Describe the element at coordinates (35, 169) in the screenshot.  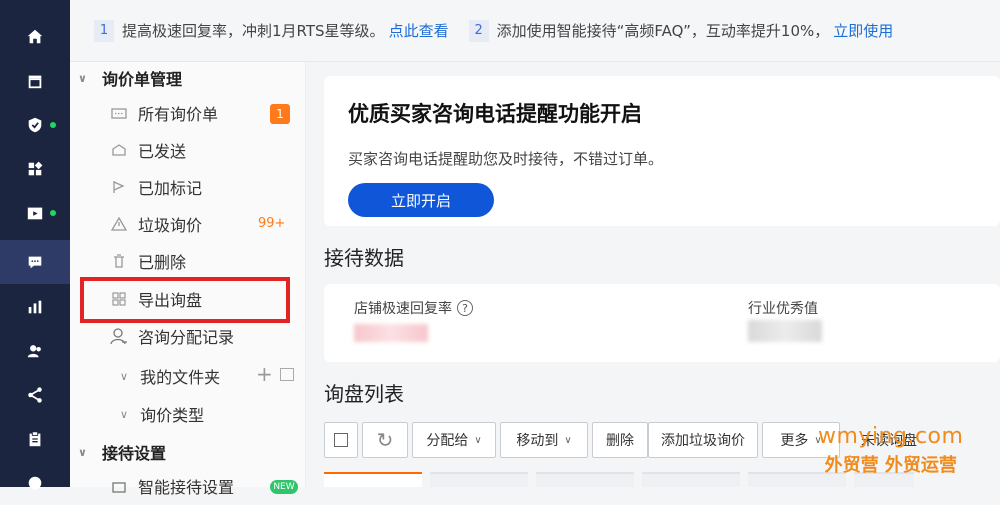
I see `nav-products` at that location.